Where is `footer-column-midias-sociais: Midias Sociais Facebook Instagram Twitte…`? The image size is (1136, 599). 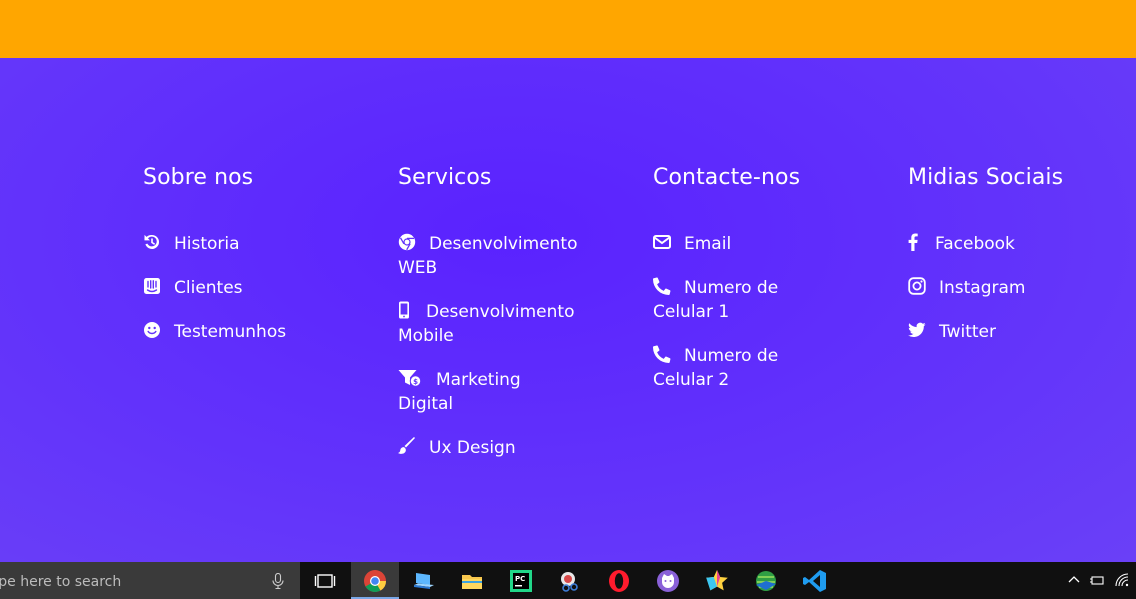 footer-column-midias-sociais: Midias Sociais Facebook Instagram Twitte… is located at coordinates (1008, 253).